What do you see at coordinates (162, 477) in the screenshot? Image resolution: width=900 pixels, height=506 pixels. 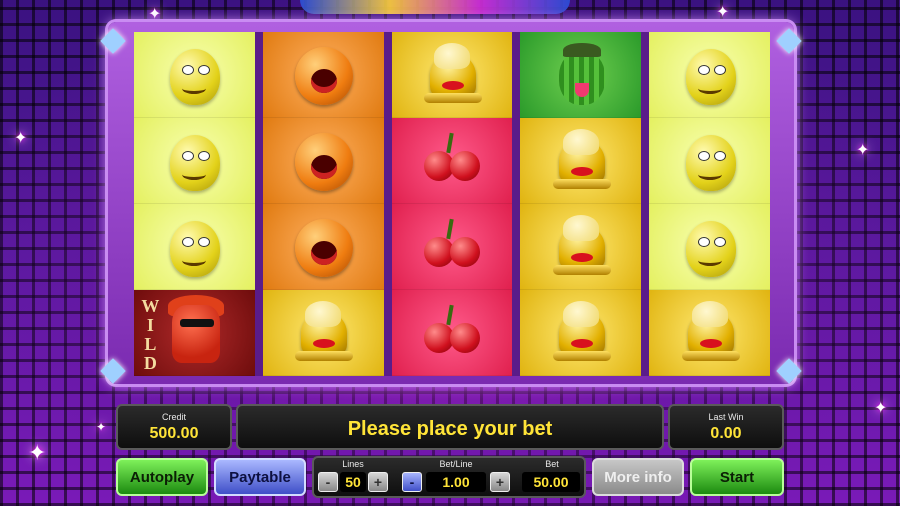 I see `autoplay-button: Autoplay` at bounding box center [162, 477].